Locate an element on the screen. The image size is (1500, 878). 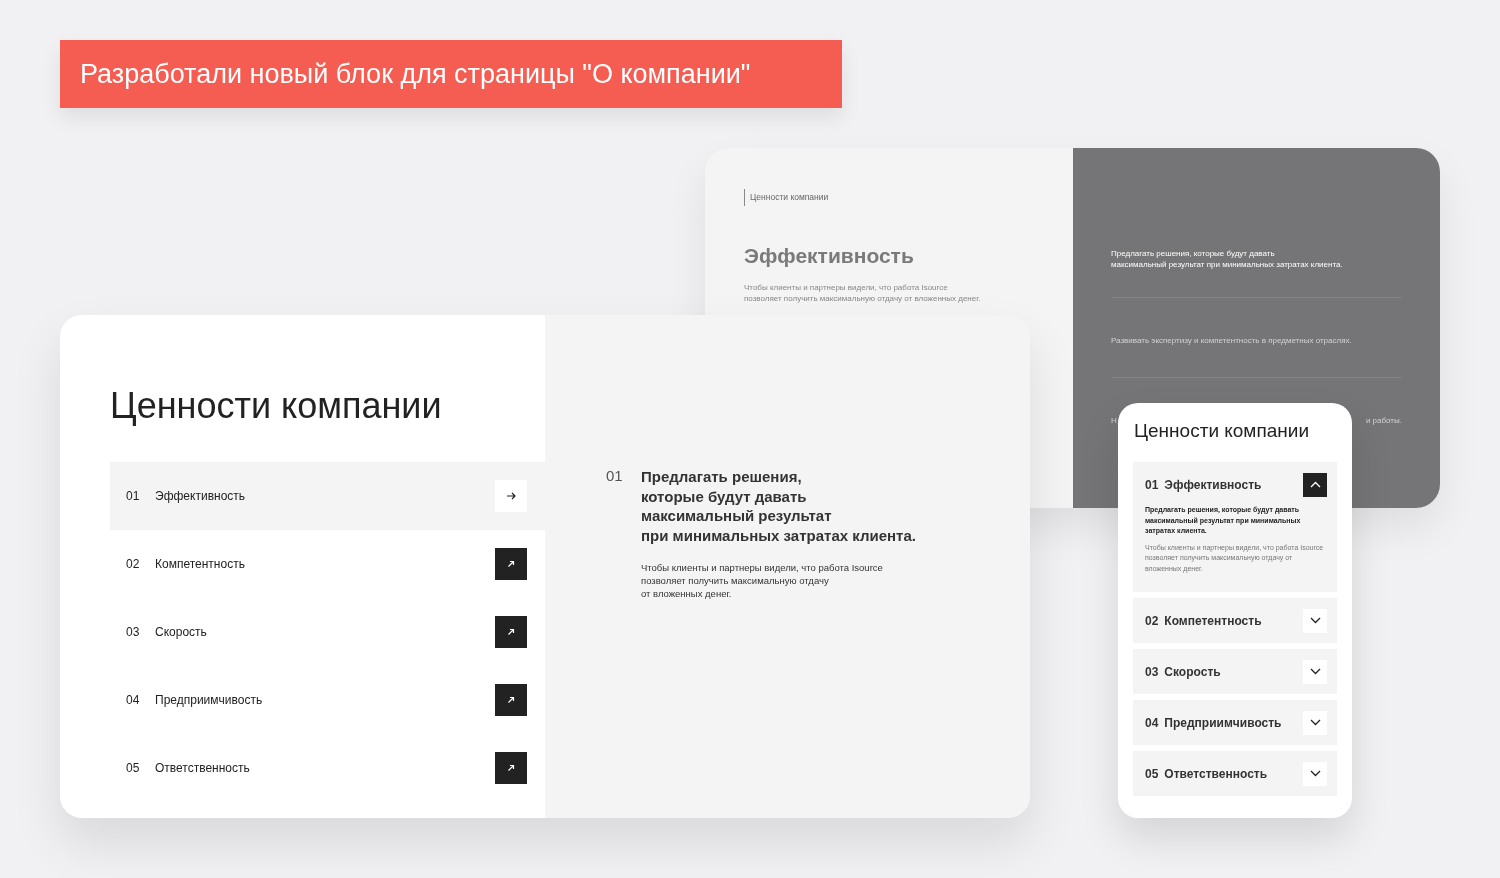
title-banner: Разработали новый блок для страницы "О компании" is located at coordinates (451, 74).